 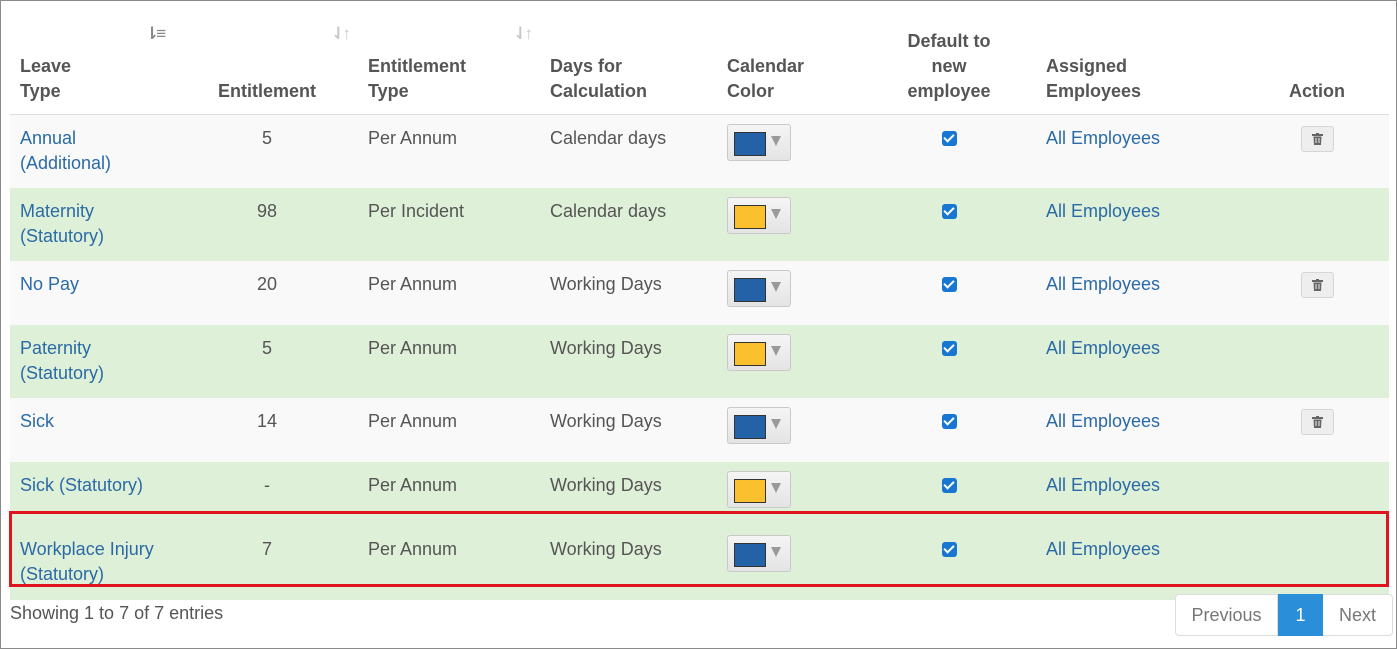 I want to click on column-header-leave-type: ⇂≡ Leave Type, so click(x=93, y=62).